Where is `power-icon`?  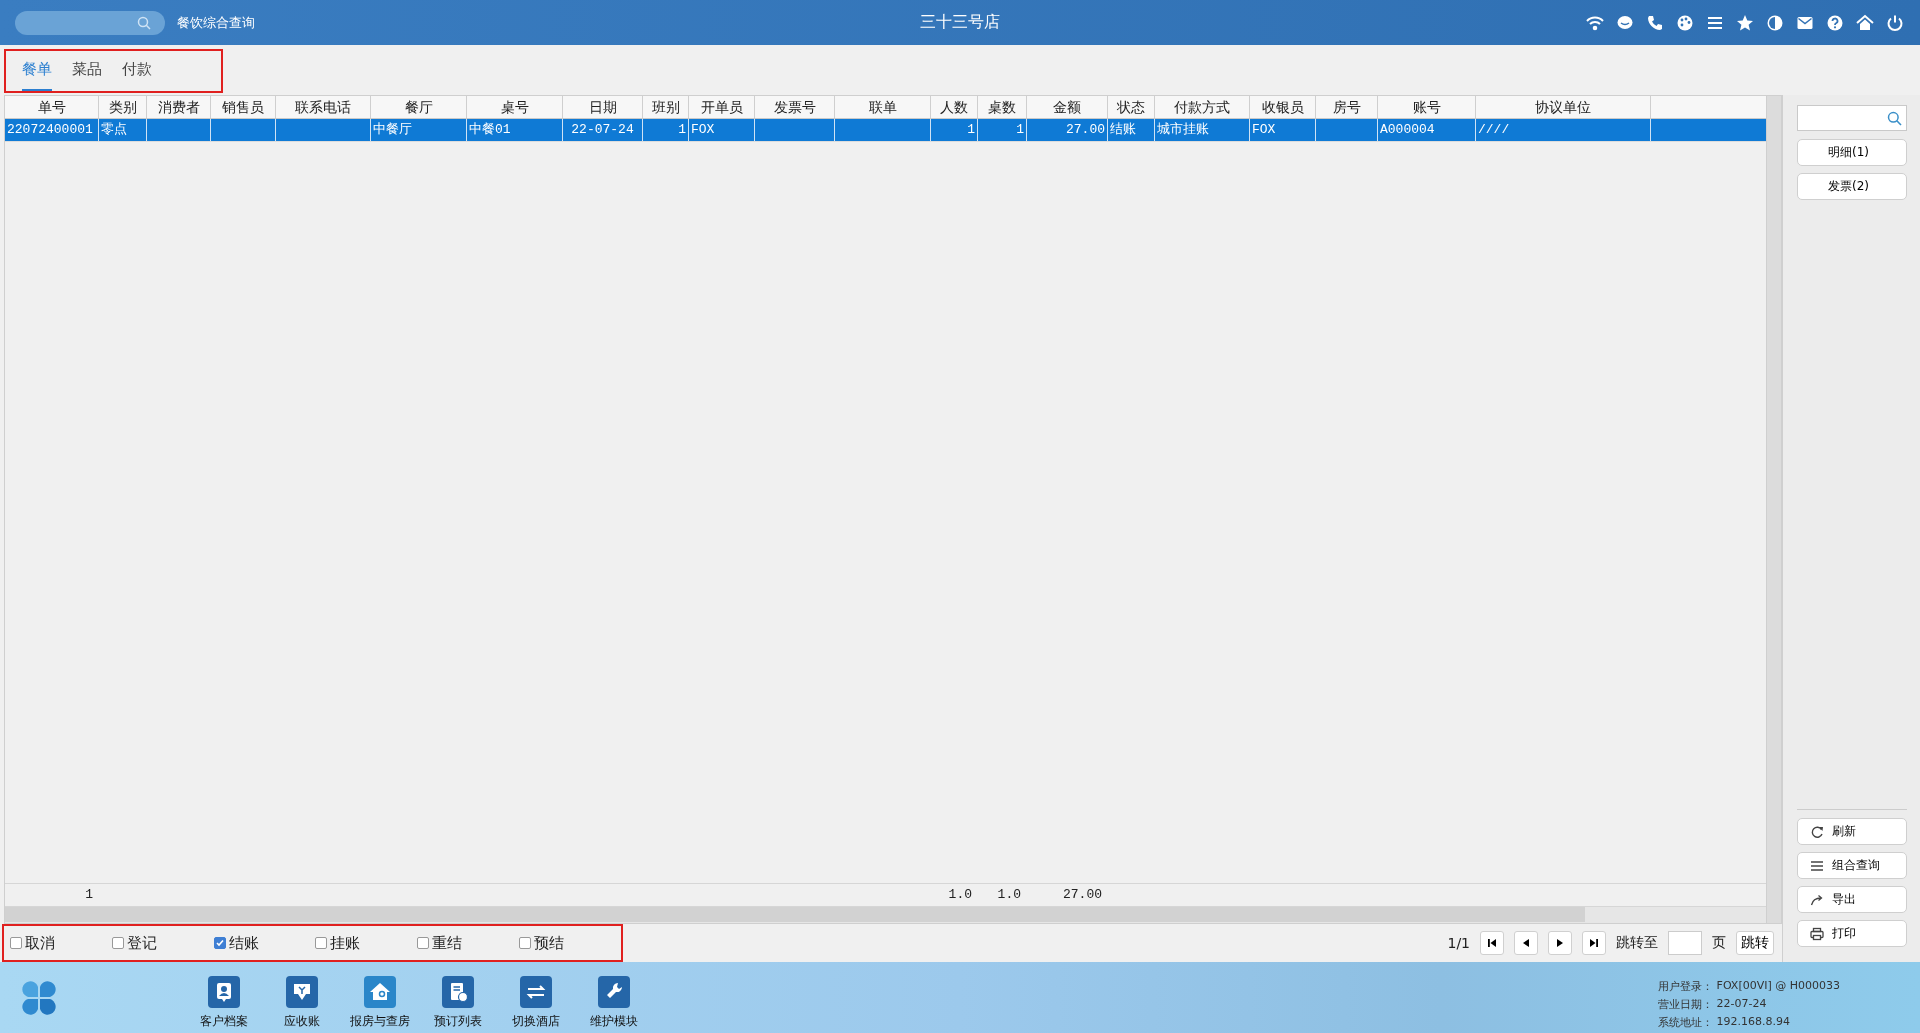
power-icon is located at coordinates (1895, 22).